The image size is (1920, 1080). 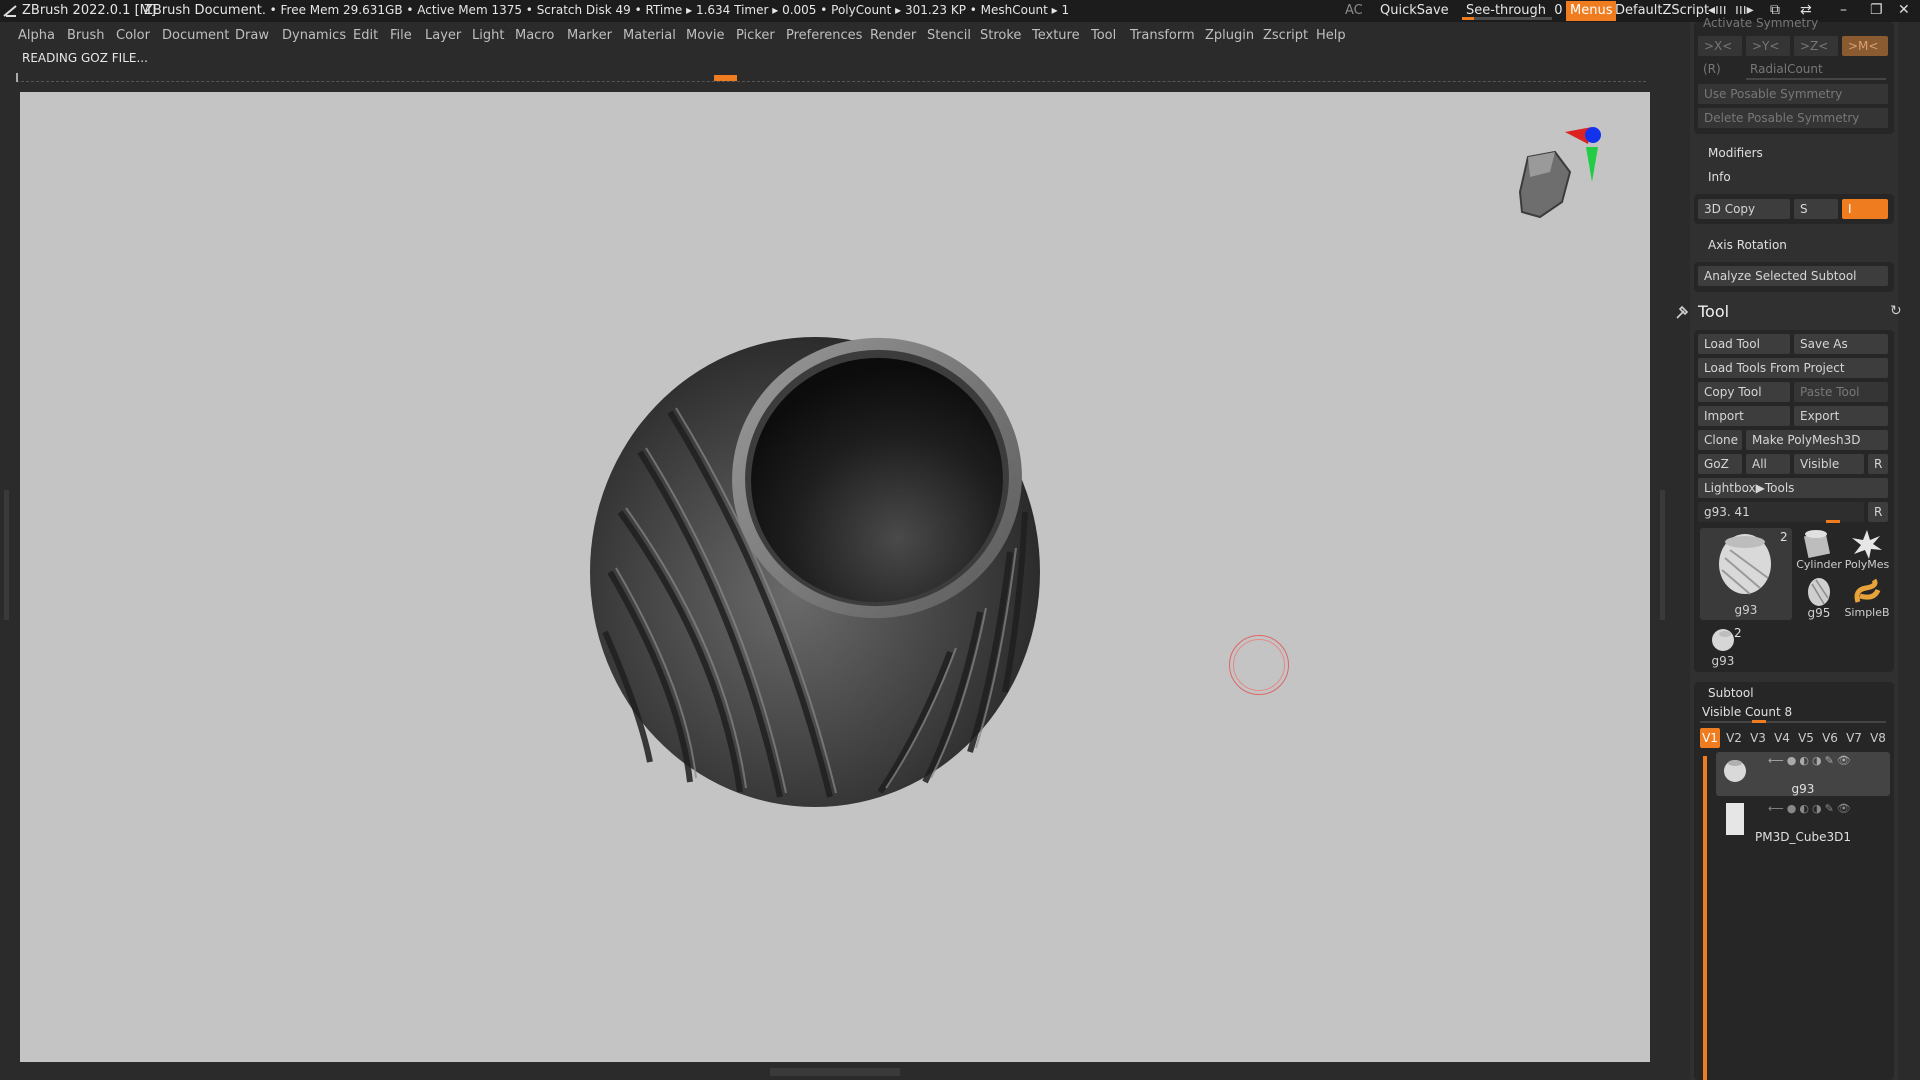 What do you see at coordinates (1817, 440) in the screenshot?
I see `make-polymesh3d-button: Make PolyMesh3D` at bounding box center [1817, 440].